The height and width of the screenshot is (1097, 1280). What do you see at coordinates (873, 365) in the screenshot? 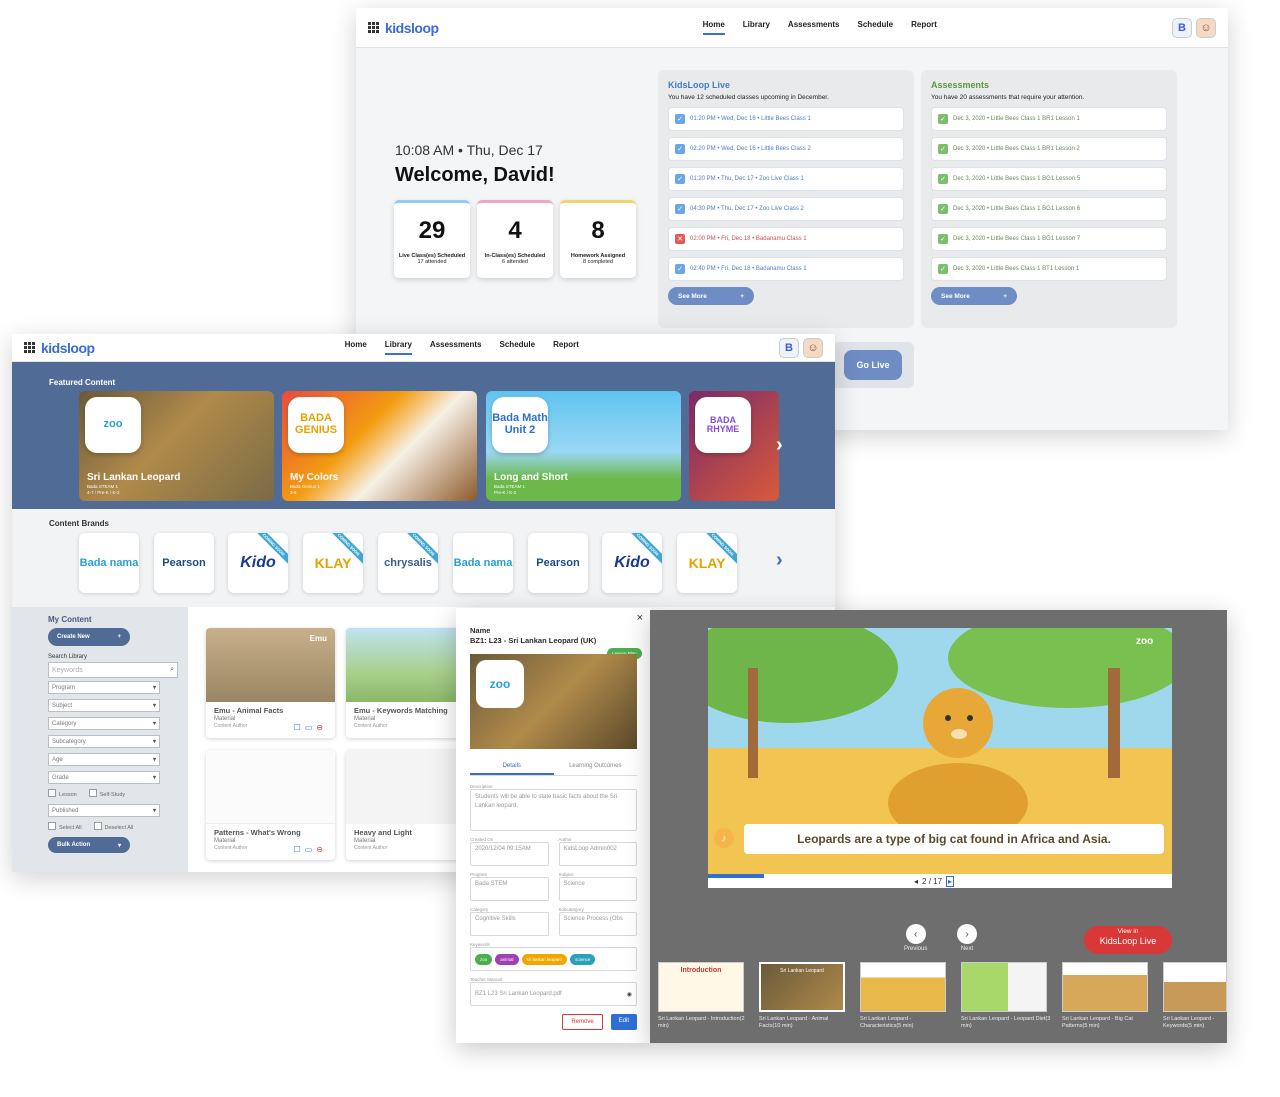
I see `go-live-button: Go Live` at bounding box center [873, 365].